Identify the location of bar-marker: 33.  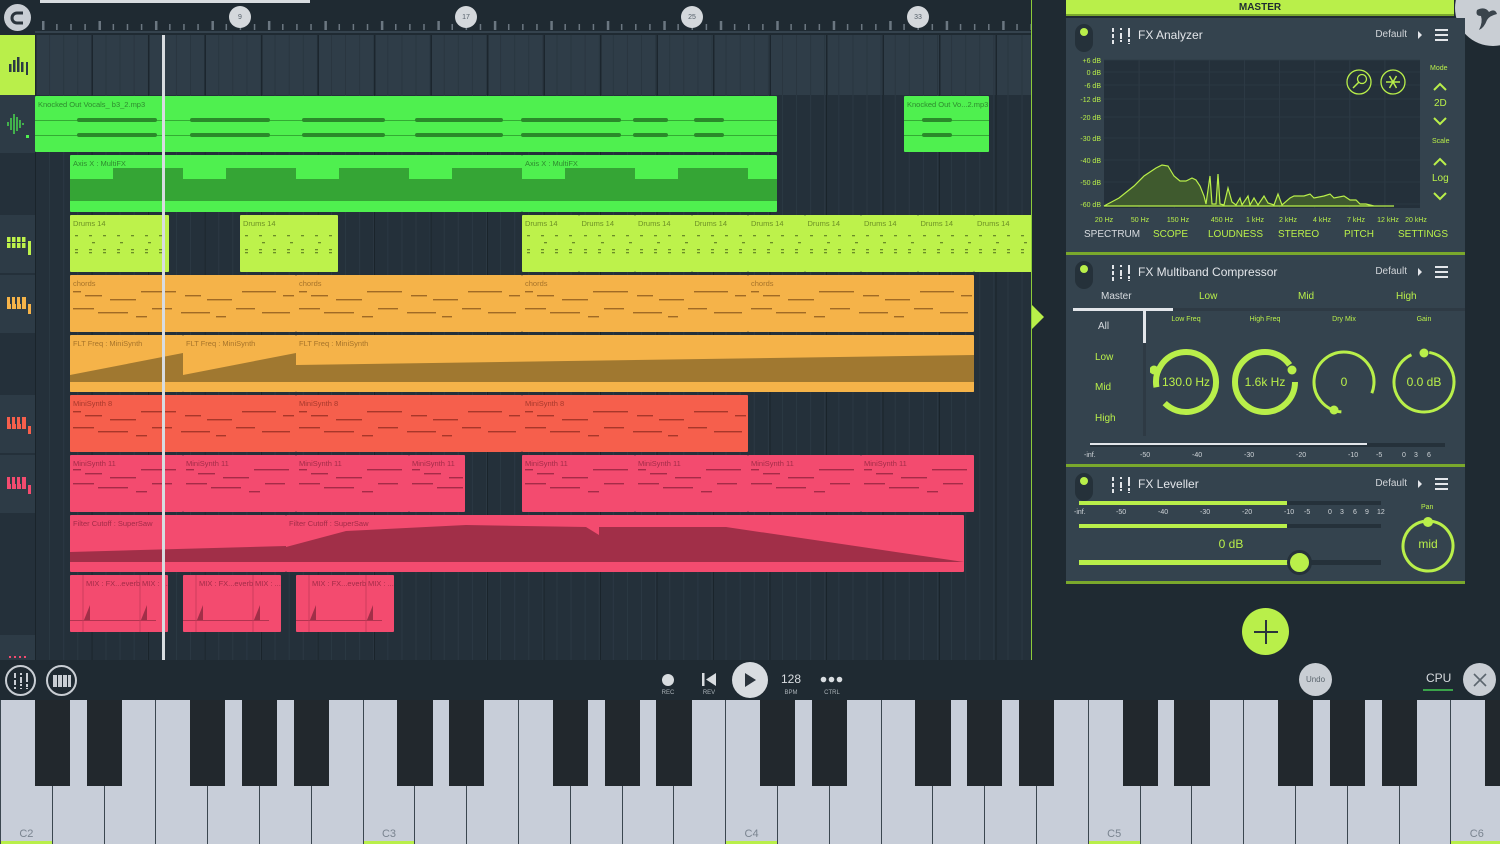
(918, 17).